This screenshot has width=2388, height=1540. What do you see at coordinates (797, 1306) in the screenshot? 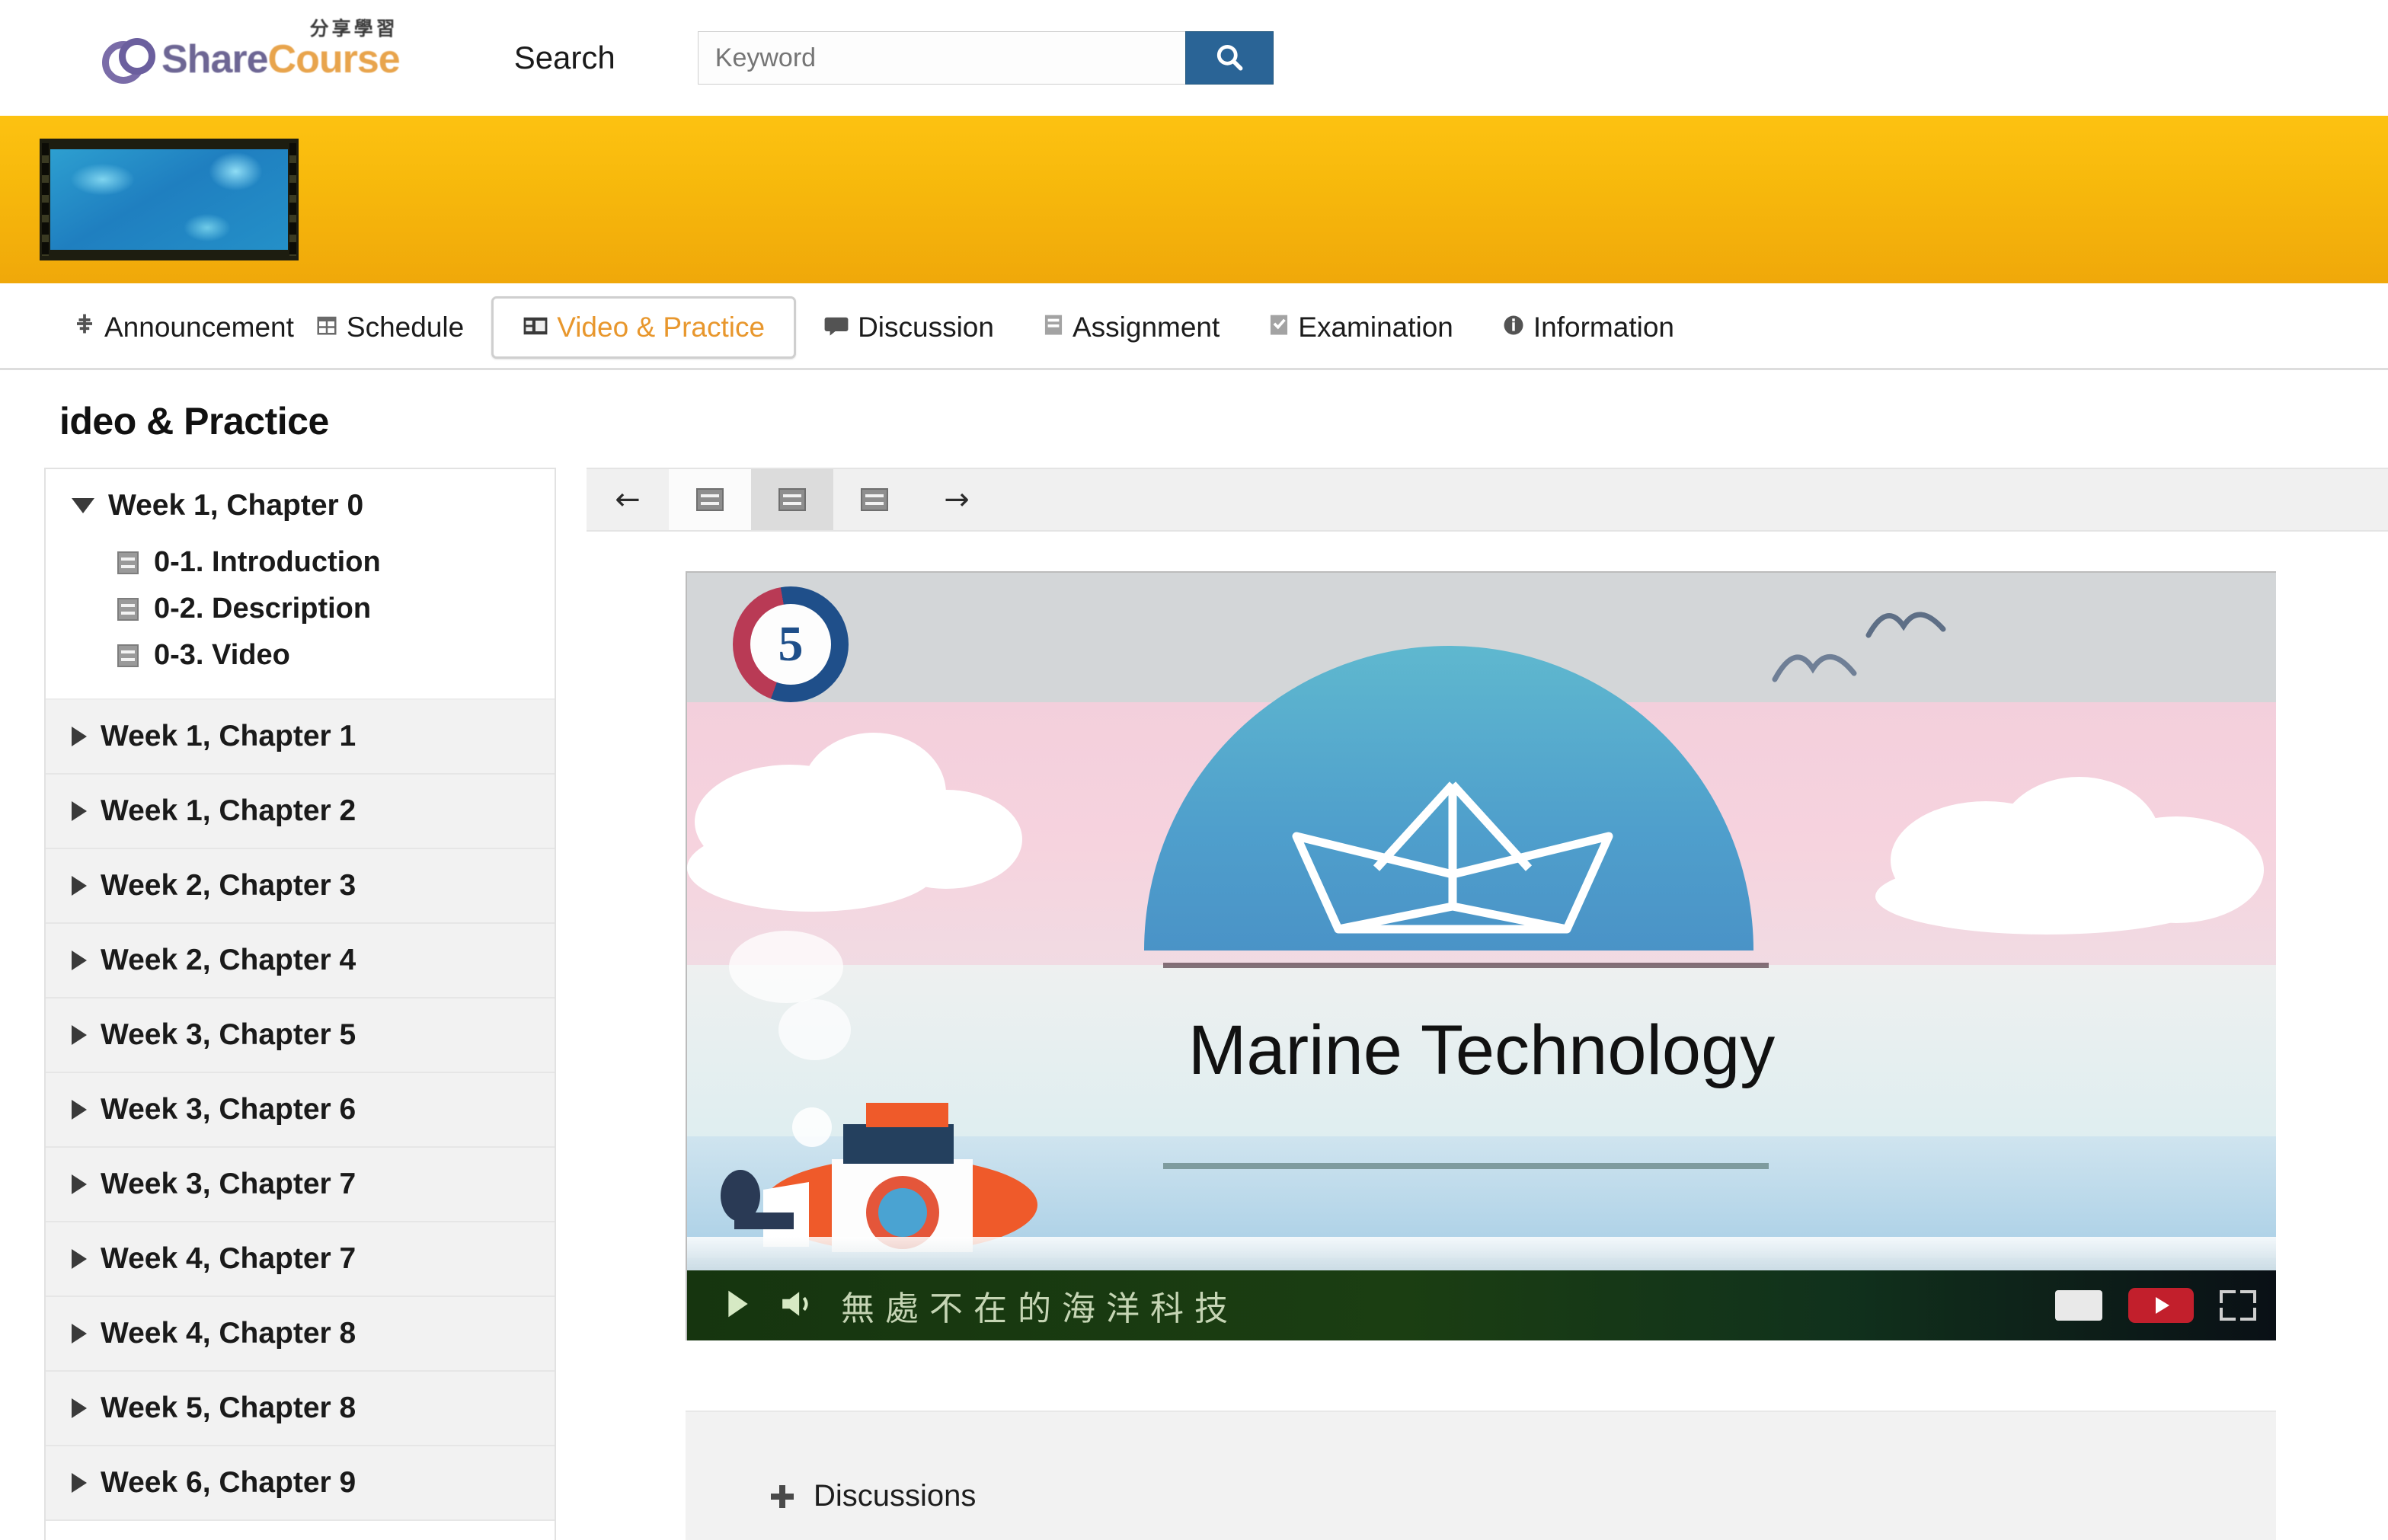
I see `volume-icon` at bounding box center [797, 1306].